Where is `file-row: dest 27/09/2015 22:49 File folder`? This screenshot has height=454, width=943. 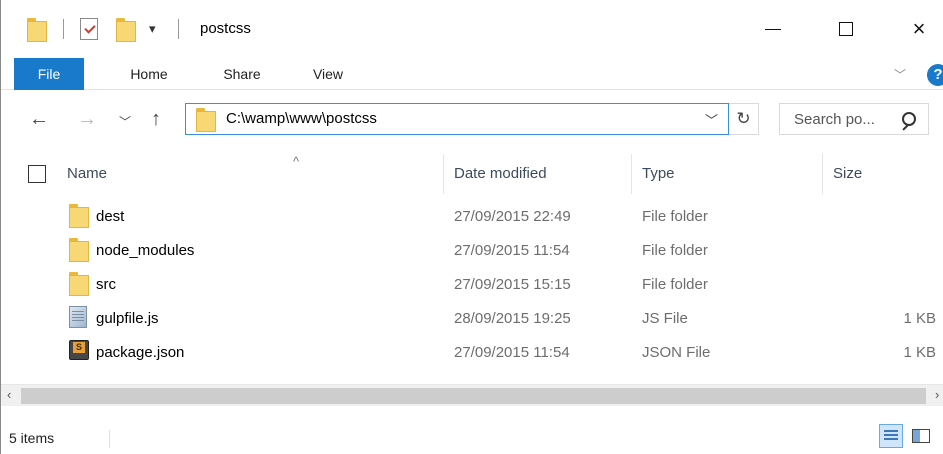 file-row: dest 27/09/2015 22:49 File folder is located at coordinates (472, 217).